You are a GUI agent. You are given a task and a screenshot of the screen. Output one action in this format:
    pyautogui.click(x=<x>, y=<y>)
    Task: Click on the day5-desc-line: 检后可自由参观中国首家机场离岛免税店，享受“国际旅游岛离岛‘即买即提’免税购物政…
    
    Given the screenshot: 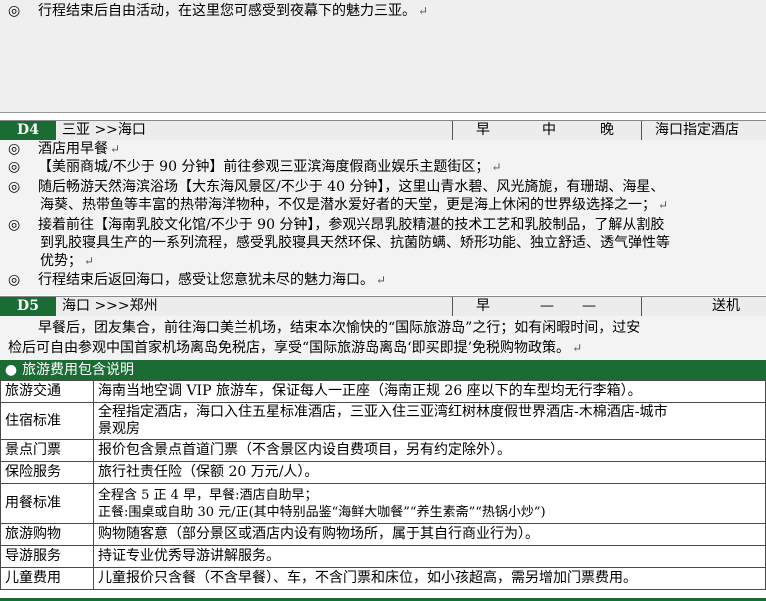 What is the action you would take?
    pyautogui.click(x=295, y=348)
    